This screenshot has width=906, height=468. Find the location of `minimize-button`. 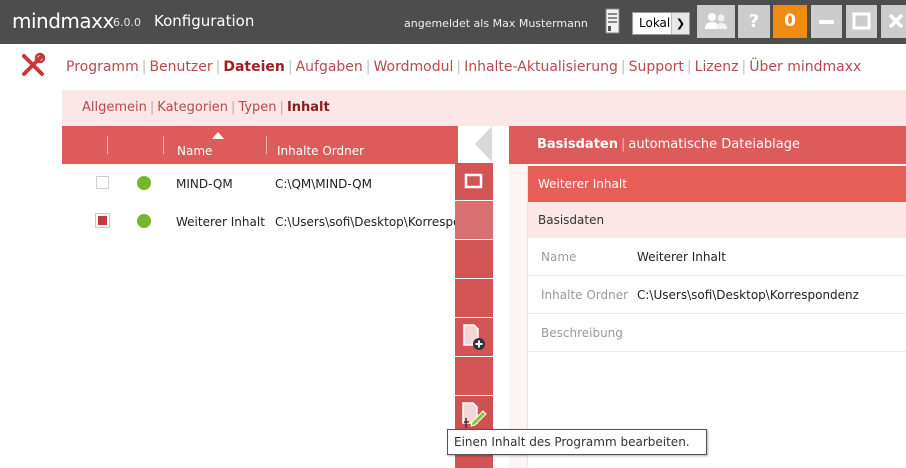

minimize-button is located at coordinates (826, 21).